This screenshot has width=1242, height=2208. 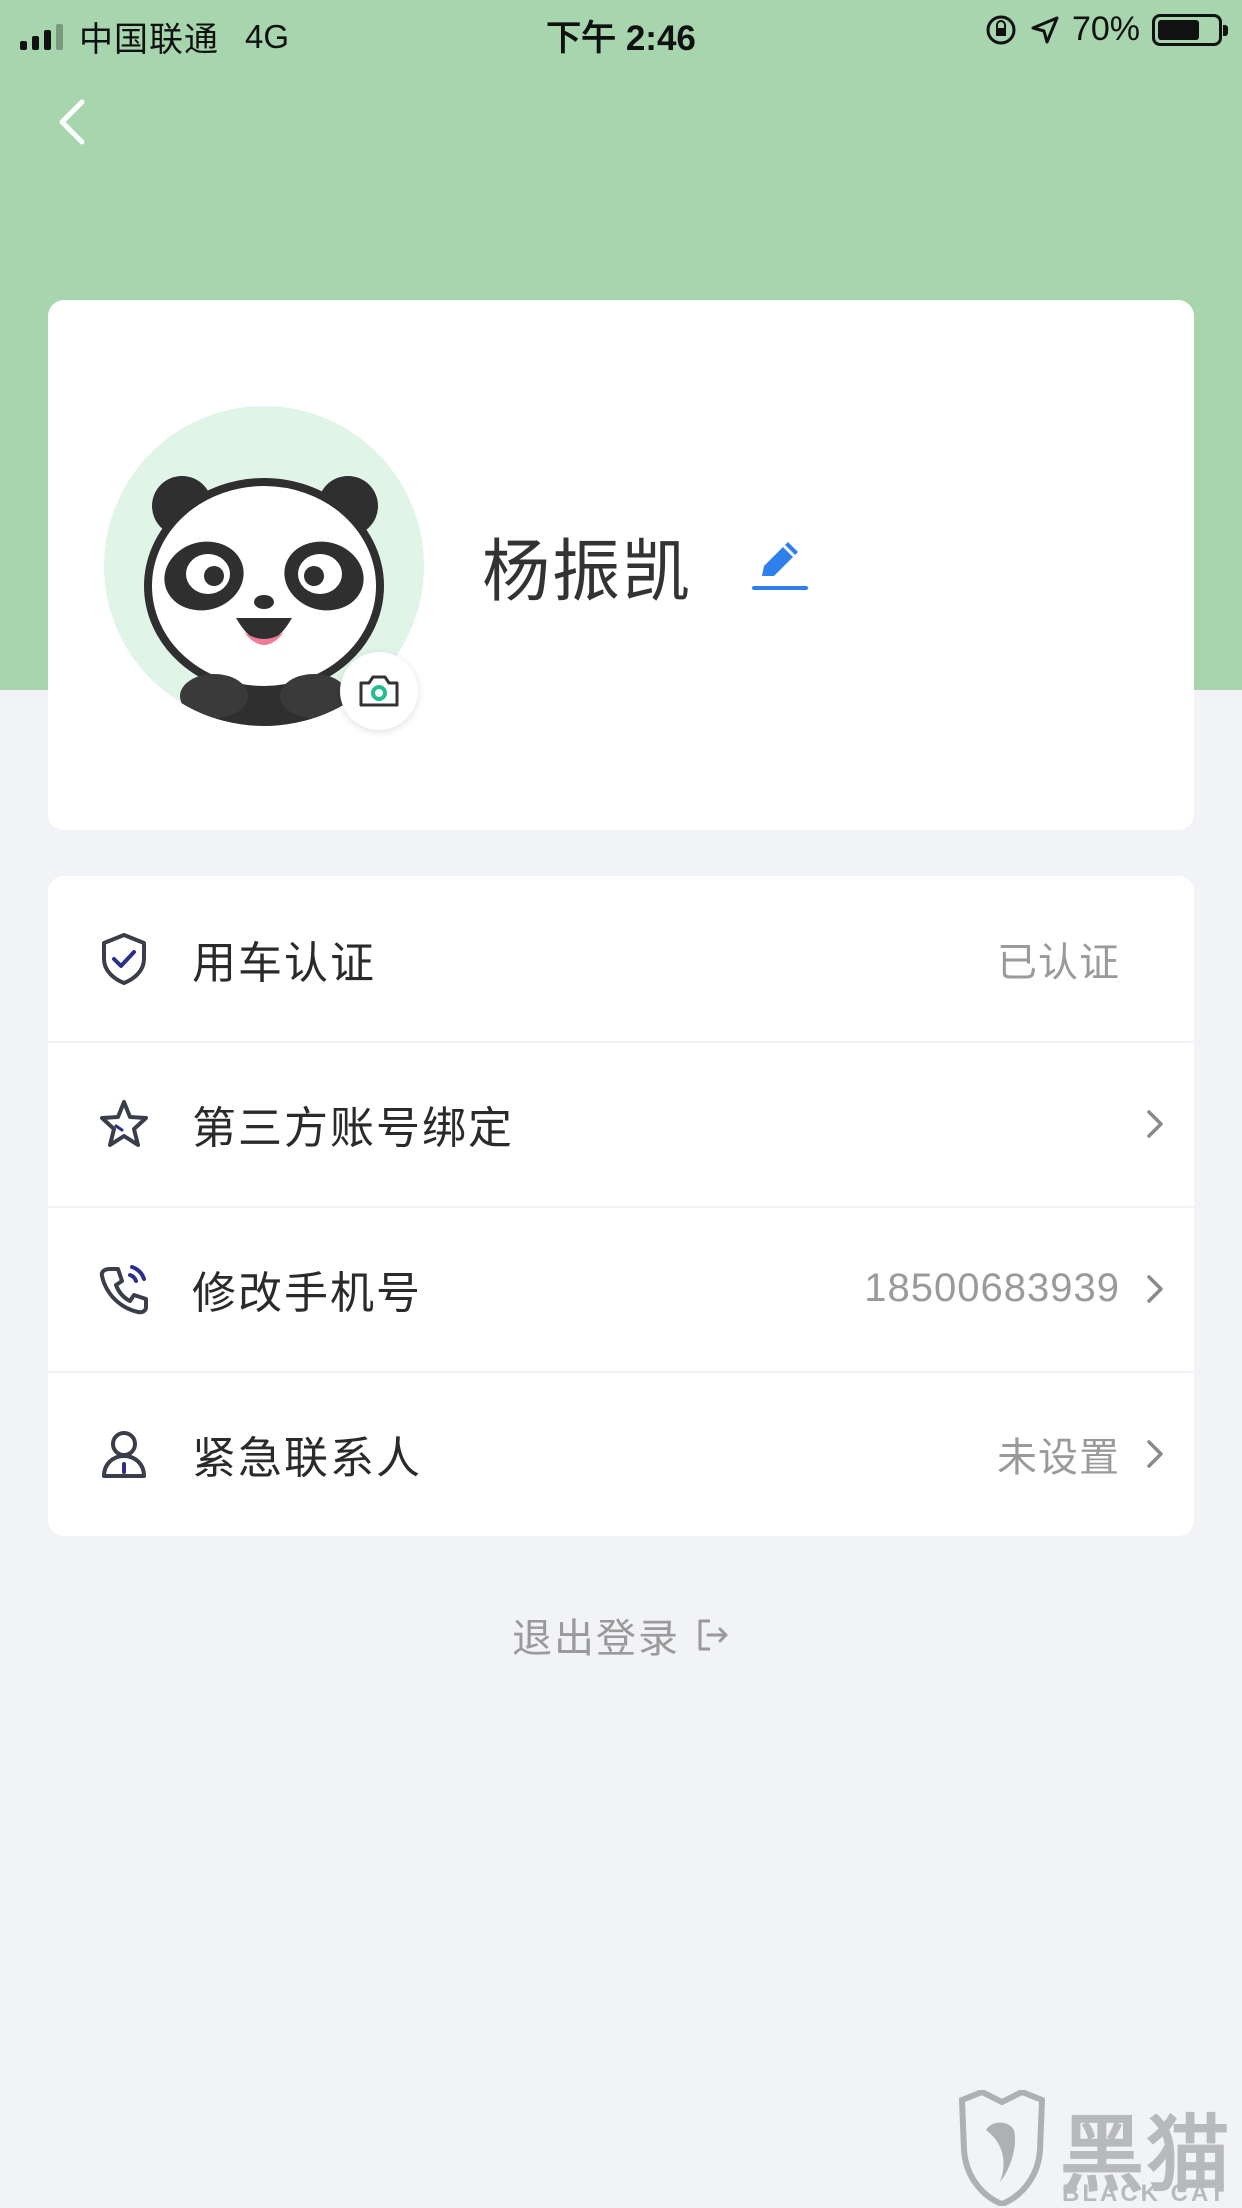 I want to click on star-icon, so click(x=124, y=1123).